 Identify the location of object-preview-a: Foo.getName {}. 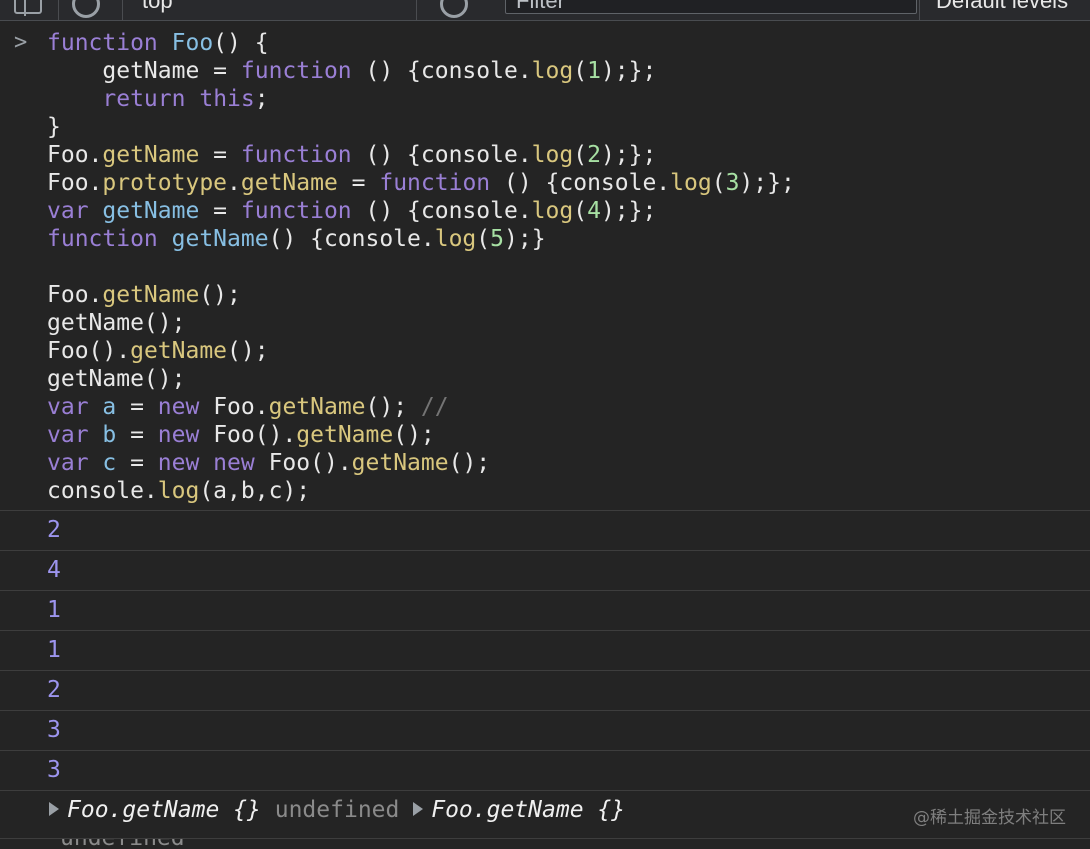
(164, 810).